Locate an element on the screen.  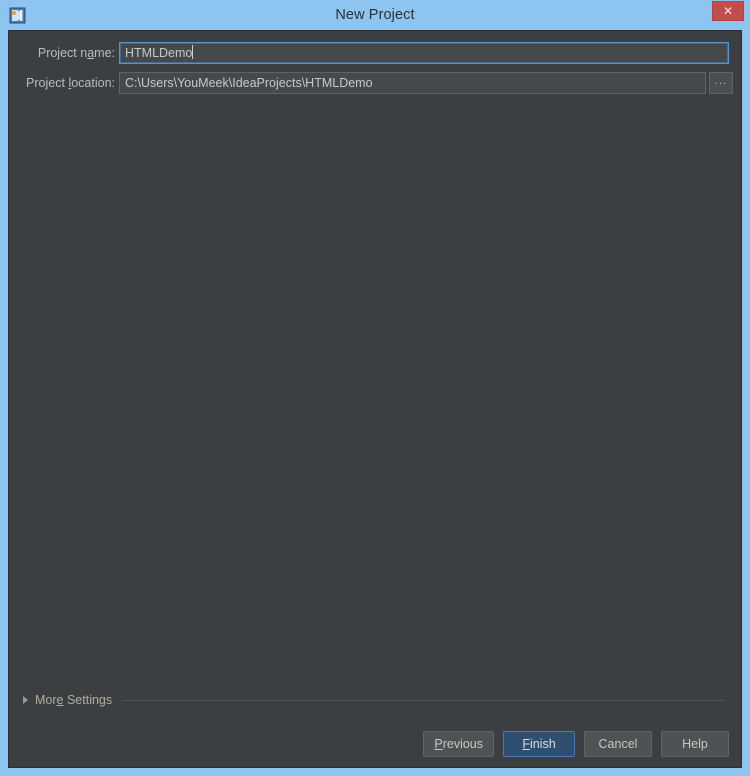
more-settings-label: More Settings is located at coordinates (73, 700).